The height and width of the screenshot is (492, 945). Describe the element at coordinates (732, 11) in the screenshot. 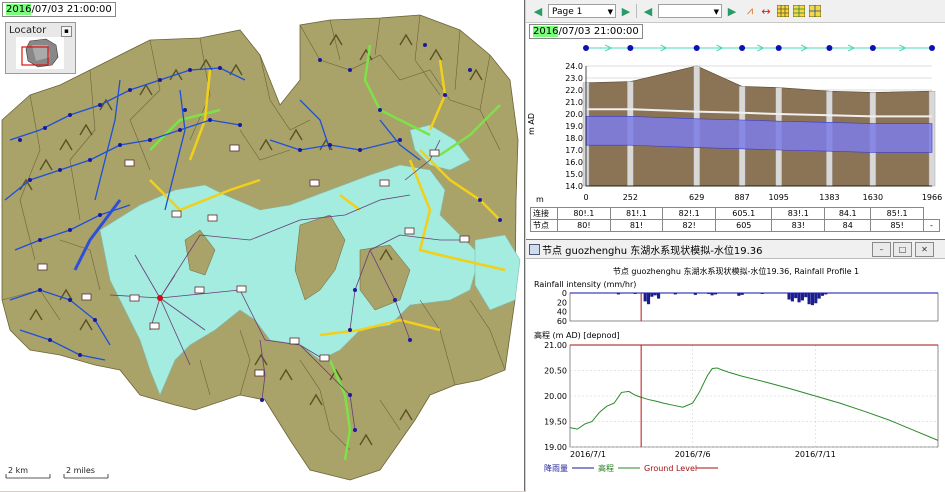

I see `next-item-icon: ▶` at that location.